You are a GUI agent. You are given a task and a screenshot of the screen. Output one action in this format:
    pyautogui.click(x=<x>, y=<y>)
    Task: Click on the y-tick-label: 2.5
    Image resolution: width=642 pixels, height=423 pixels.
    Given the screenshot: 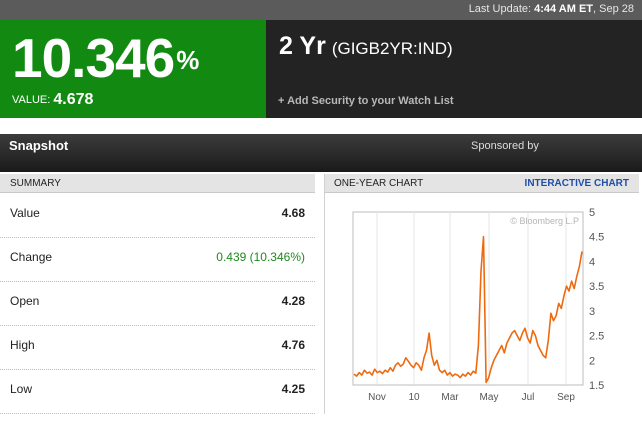 What is the action you would take?
    pyautogui.click(x=596, y=337)
    